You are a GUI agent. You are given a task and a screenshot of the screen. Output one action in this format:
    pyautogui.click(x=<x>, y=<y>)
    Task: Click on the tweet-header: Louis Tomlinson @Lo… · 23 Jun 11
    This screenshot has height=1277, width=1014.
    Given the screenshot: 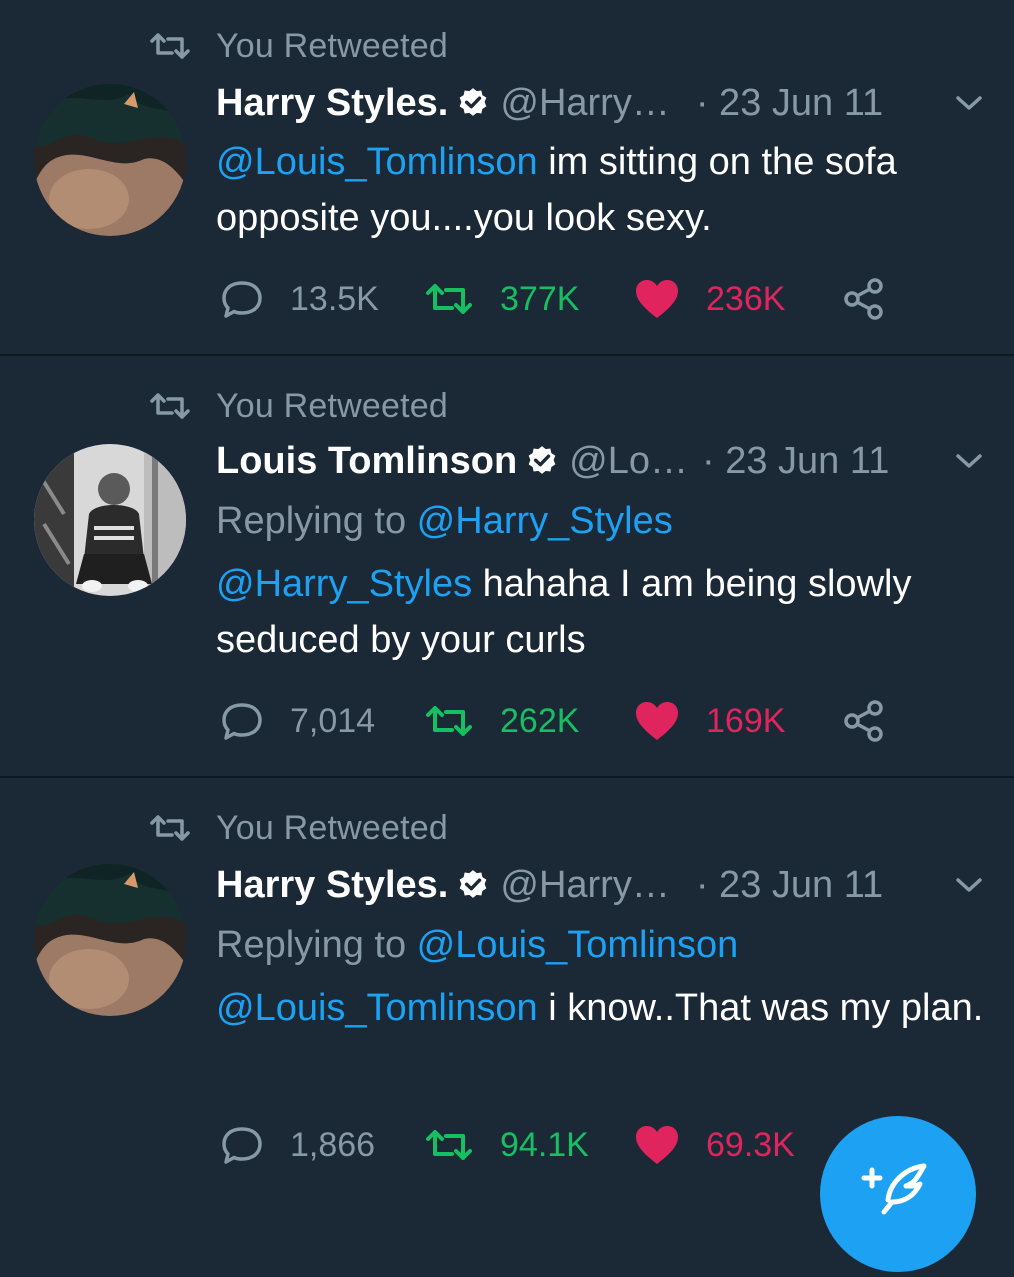 What is the action you would take?
    pyautogui.click(x=606, y=461)
    